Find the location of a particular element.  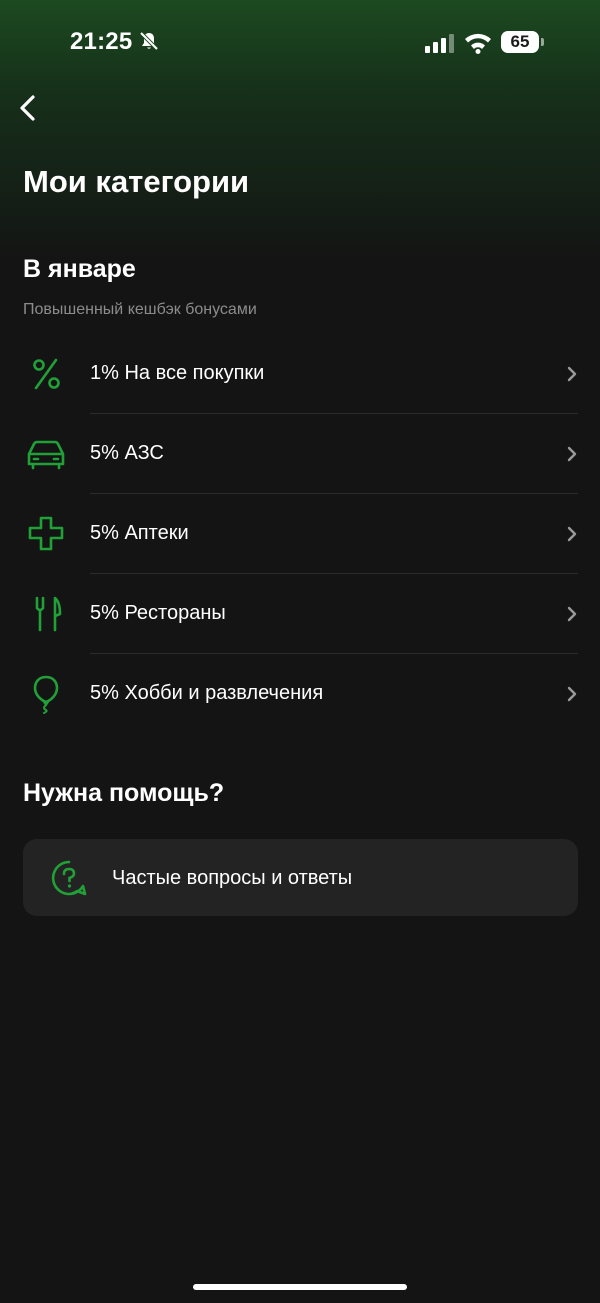

category-label: 1% На все покупки is located at coordinates (177, 373).